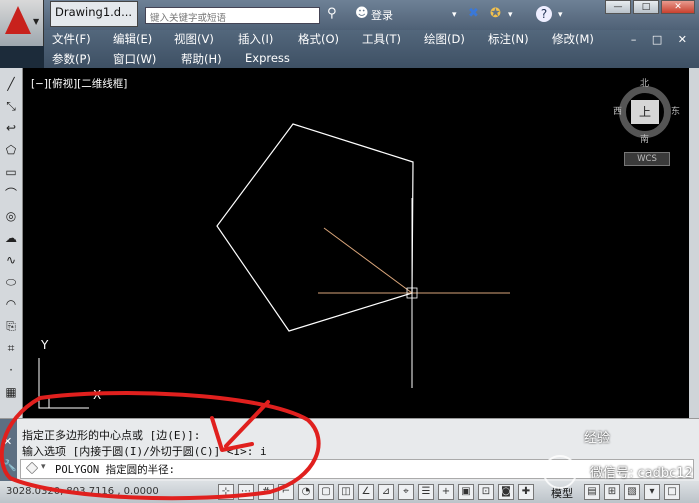 This screenshot has width=699, height=503. Describe the element at coordinates (366, 492) in the screenshot. I see `object-snap-tracking-icon: ∠` at that location.